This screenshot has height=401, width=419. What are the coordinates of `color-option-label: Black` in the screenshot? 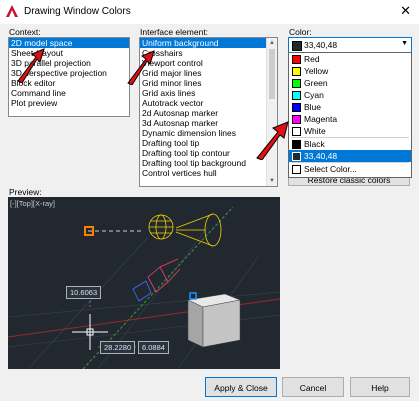 It's located at (314, 144).